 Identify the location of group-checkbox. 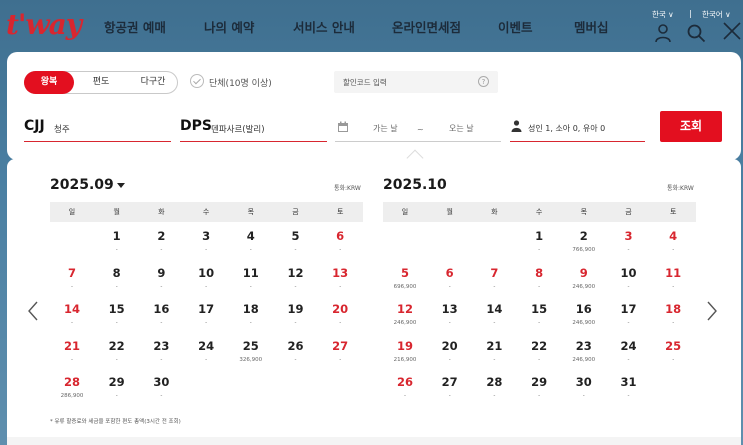
(197, 81).